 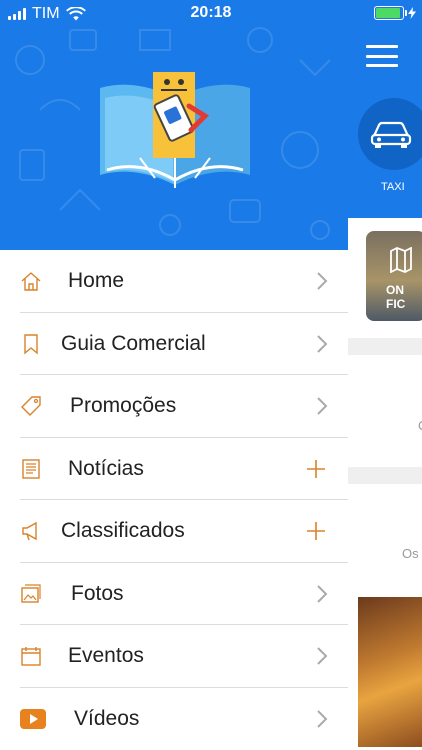 I want to click on featured-card-title-line2: FIC, so click(x=396, y=304).